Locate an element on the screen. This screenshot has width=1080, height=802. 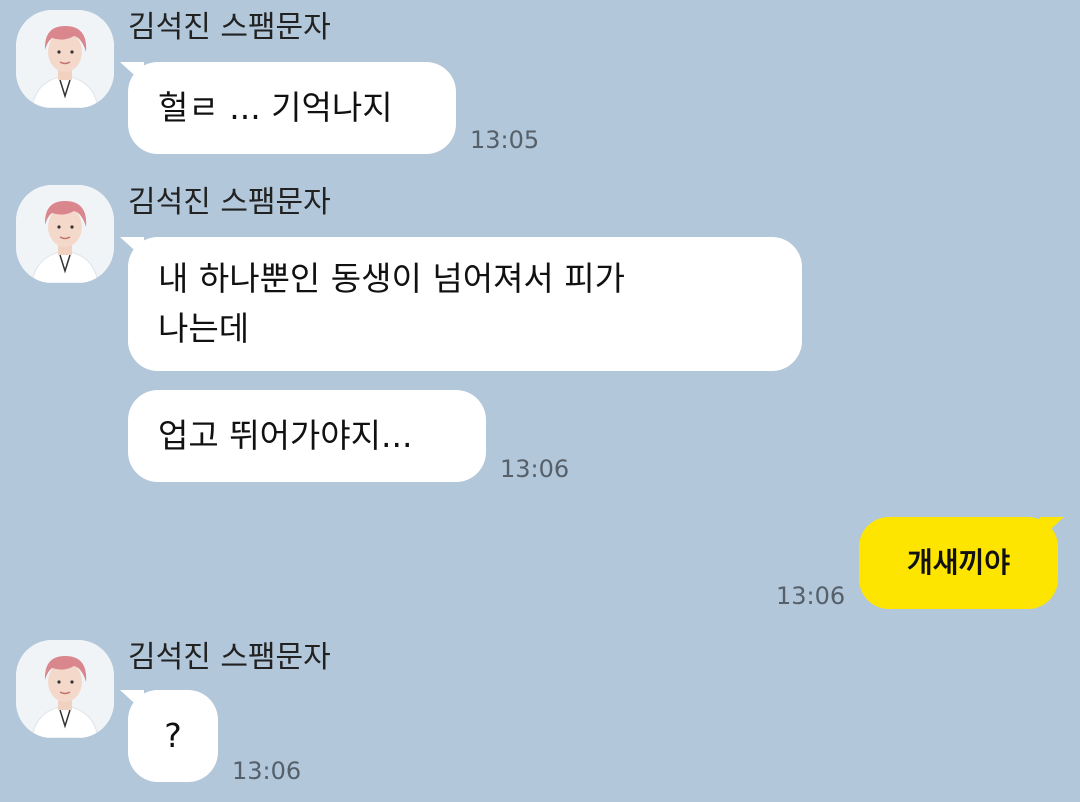
message-text-line: 내 하나뿐인 동생이 넘어져서 피가 is located at coordinates (391, 278).